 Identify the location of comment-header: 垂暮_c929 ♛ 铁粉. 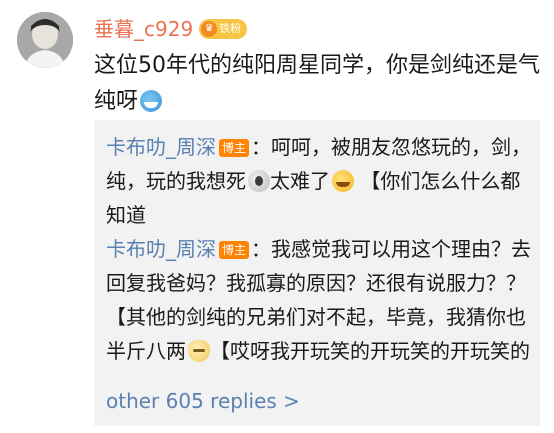
(171, 29).